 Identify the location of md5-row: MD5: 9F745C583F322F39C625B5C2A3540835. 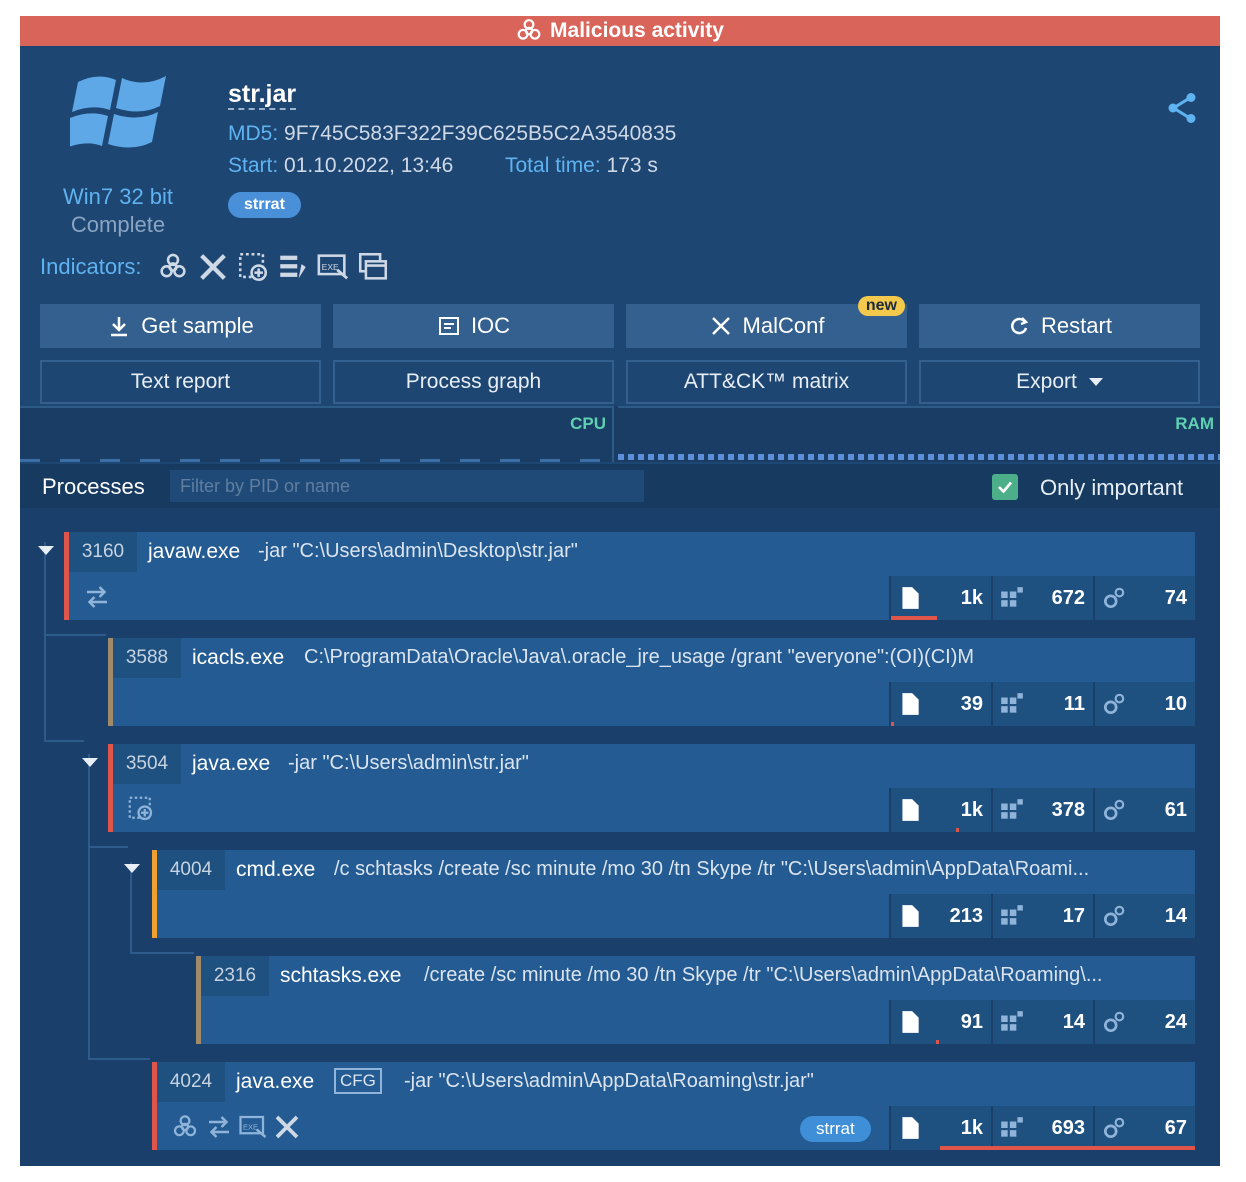
(452, 134).